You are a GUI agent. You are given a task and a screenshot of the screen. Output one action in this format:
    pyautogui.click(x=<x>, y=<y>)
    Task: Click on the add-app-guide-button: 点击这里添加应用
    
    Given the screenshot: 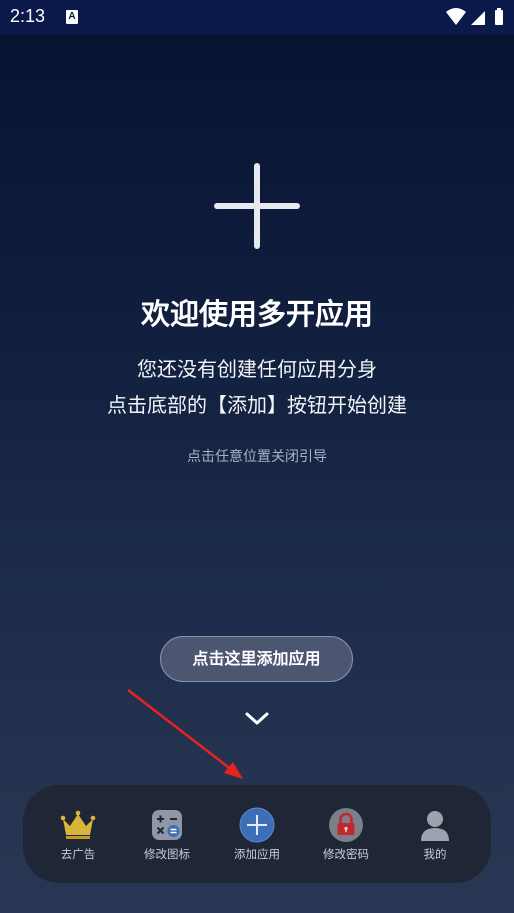 What is the action you would take?
    pyautogui.click(x=256, y=659)
    